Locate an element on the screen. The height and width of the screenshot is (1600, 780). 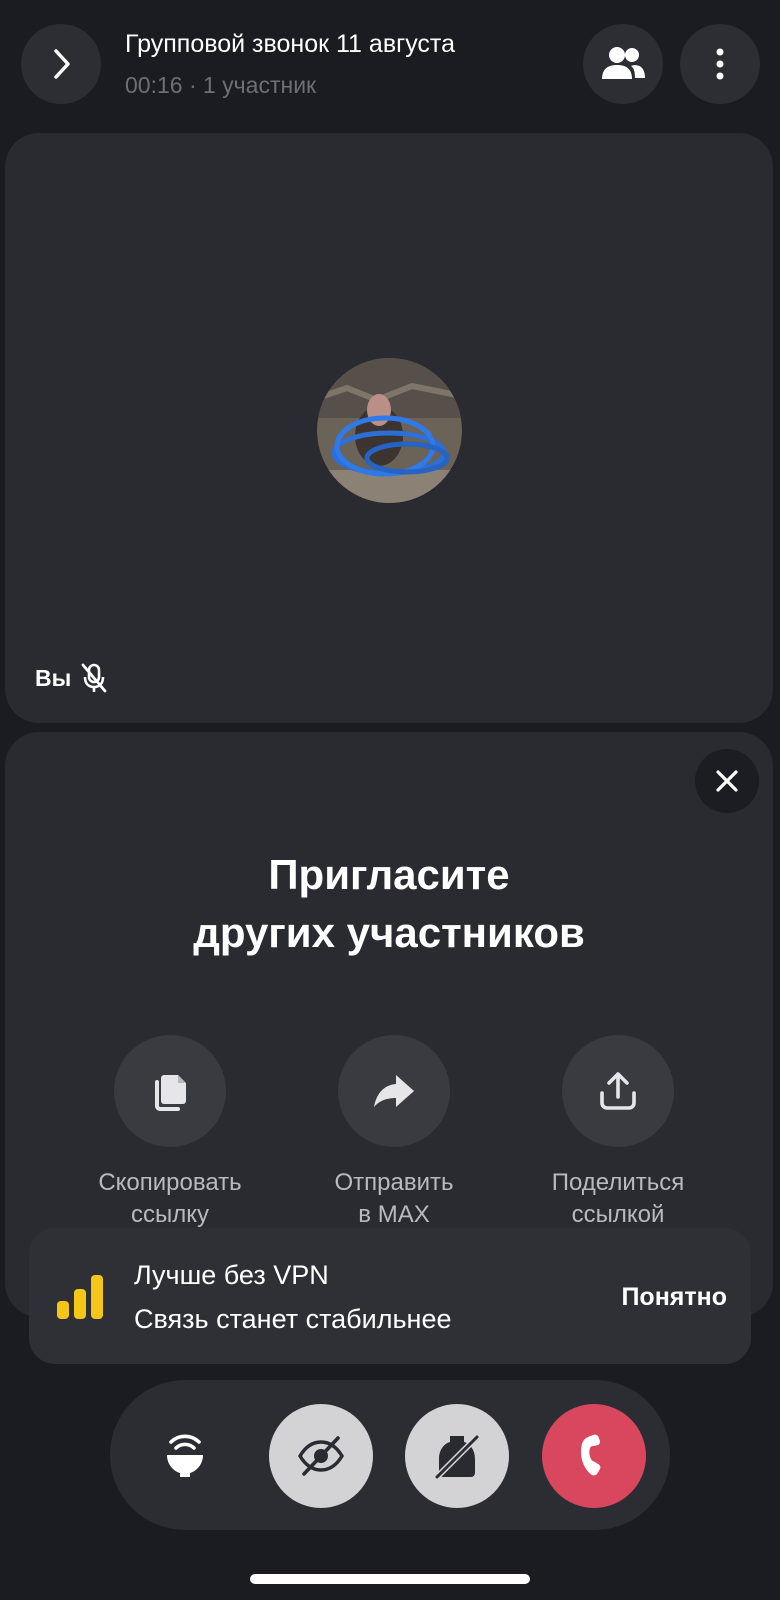
copy-link-action: Скопировать ссылку is located at coordinates (170, 1133).